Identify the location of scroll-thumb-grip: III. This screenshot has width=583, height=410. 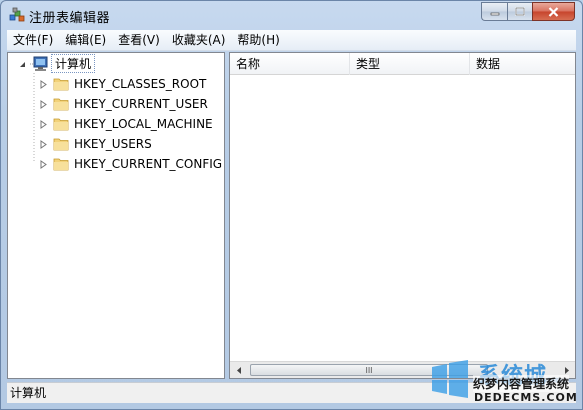
(369, 370).